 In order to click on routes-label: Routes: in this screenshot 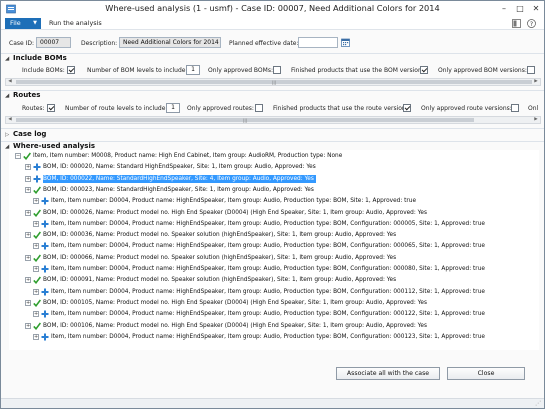, I will do `click(33, 108)`.